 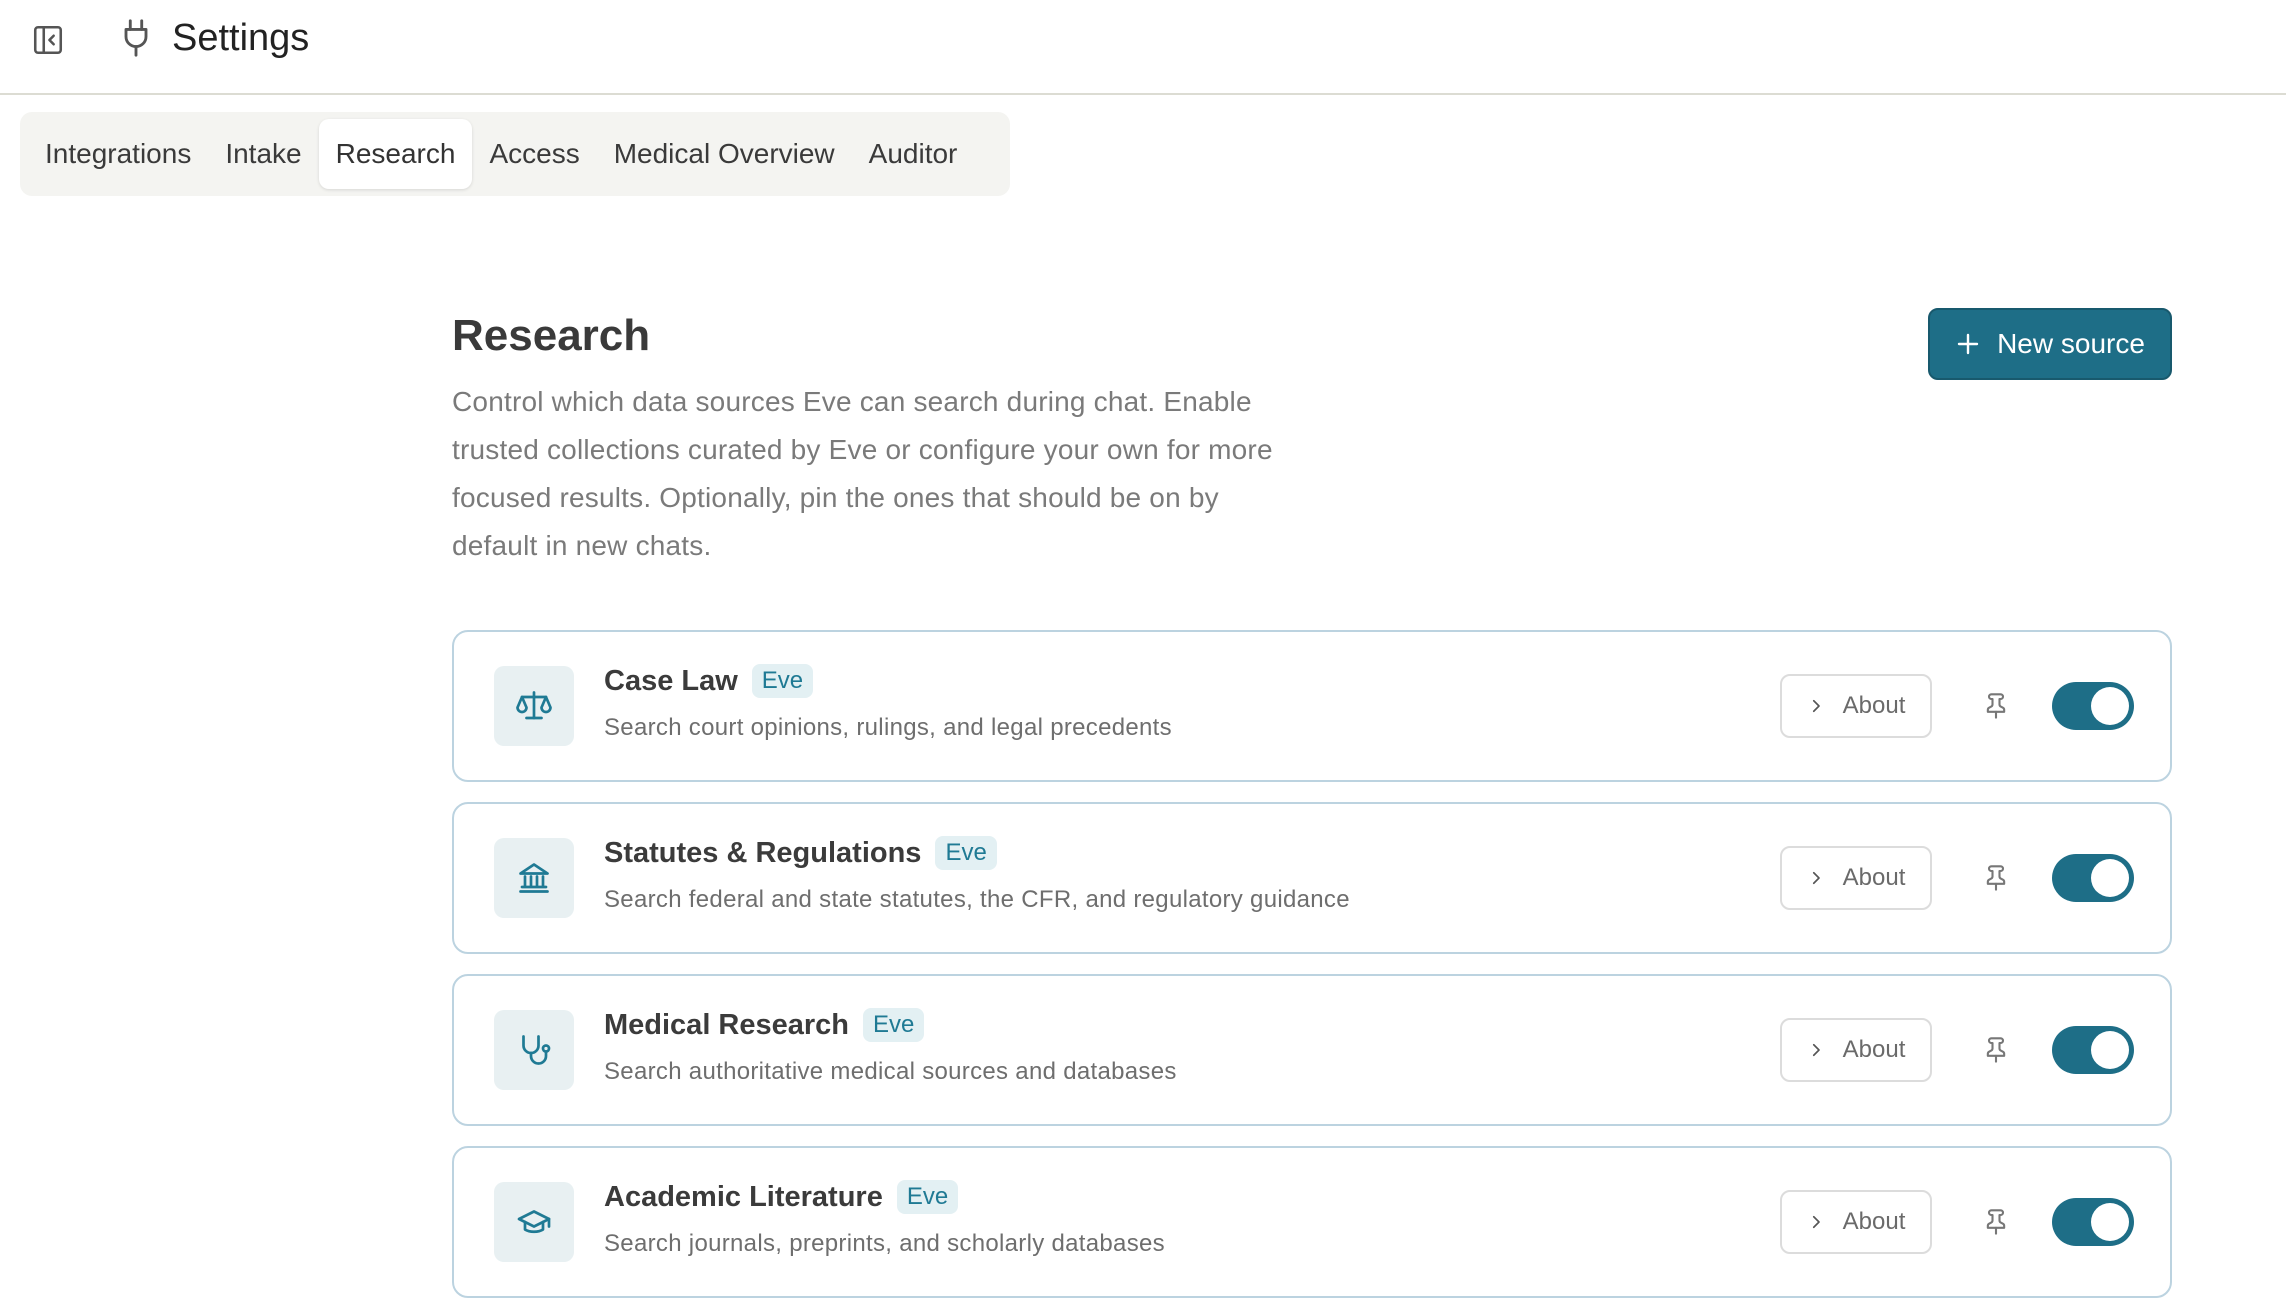 I want to click on source-name-row: Medical Research Eve, so click(x=764, y=1025).